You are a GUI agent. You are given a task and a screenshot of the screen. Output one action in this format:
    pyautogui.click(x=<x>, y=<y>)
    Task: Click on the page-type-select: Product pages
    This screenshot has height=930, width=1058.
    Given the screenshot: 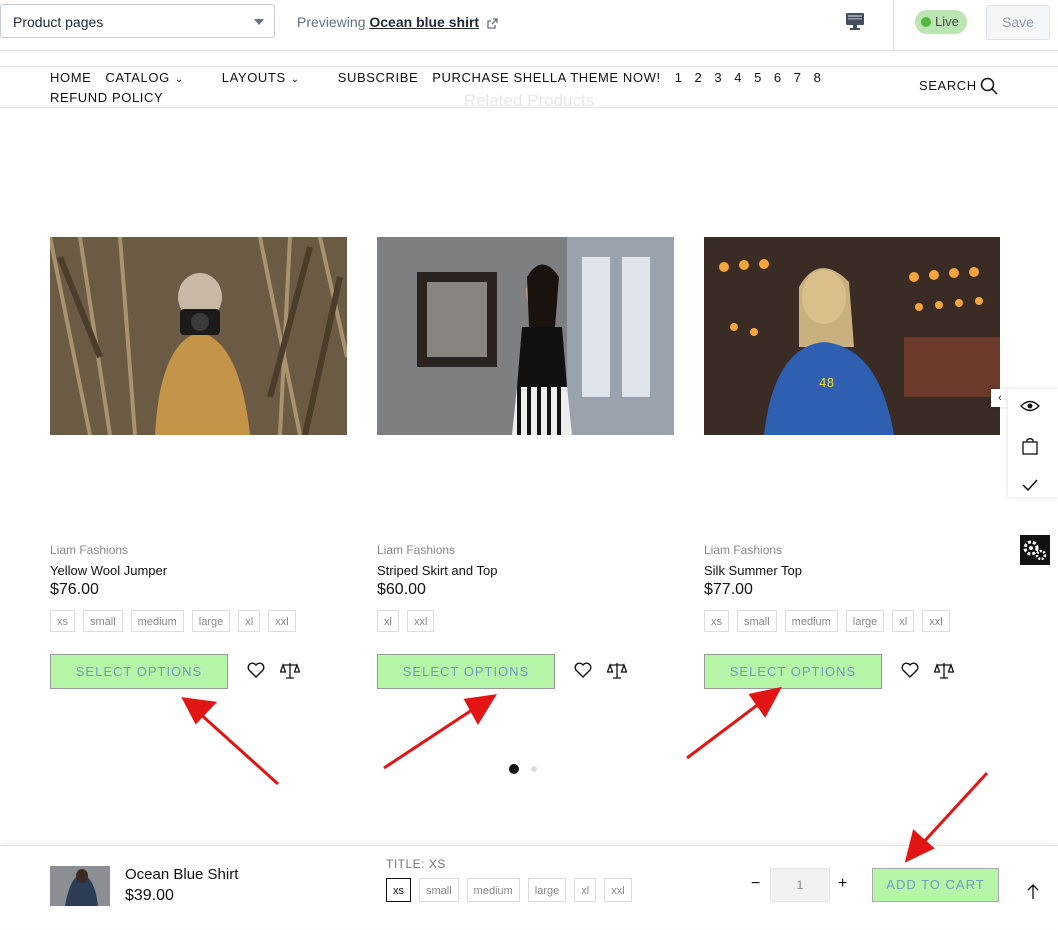 What is the action you would take?
    pyautogui.click(x=137, y=21)
    